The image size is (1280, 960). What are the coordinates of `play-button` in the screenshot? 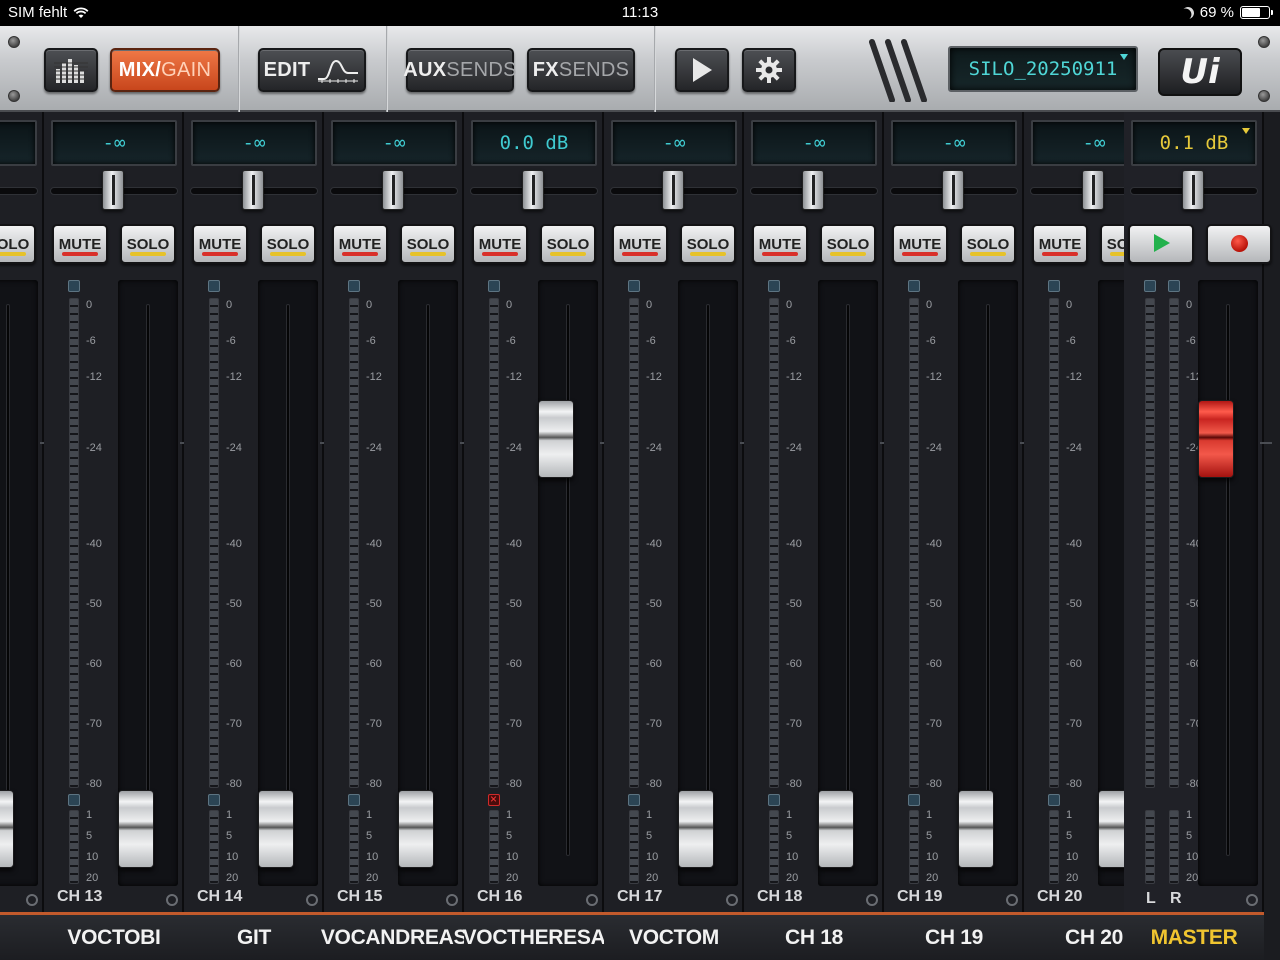 It's located at (702, 70).